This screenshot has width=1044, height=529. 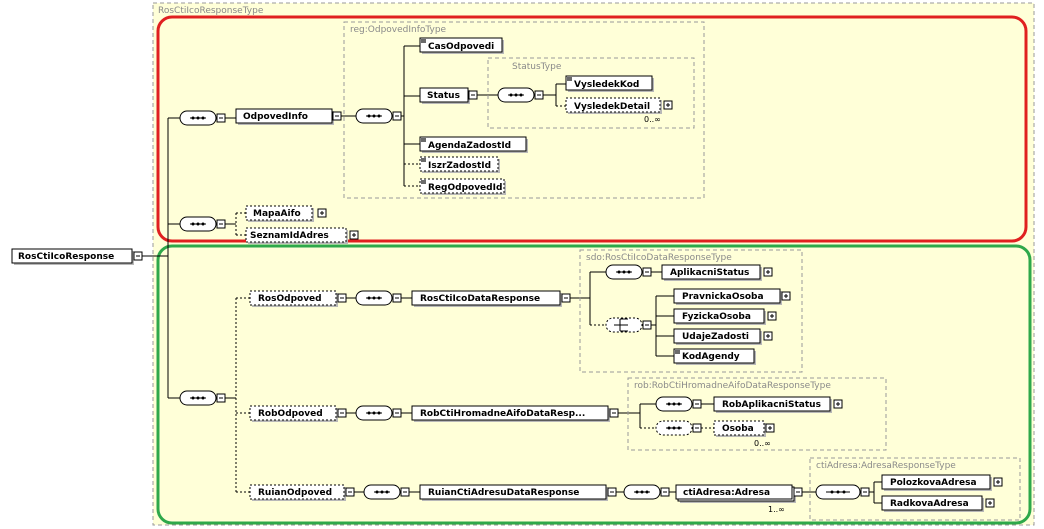 What do you see at coordinates (716, 317) in the screenshot?
I see `svg-text: FyzickaOsoba` at bounding box center [716, 317].